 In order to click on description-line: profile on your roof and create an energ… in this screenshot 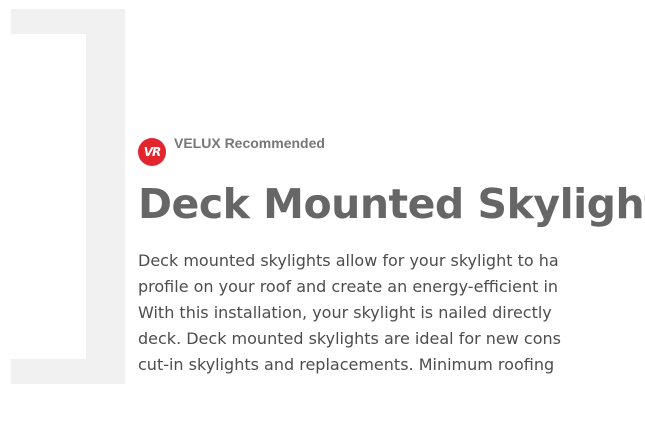, I will do `click(348, 286)`.